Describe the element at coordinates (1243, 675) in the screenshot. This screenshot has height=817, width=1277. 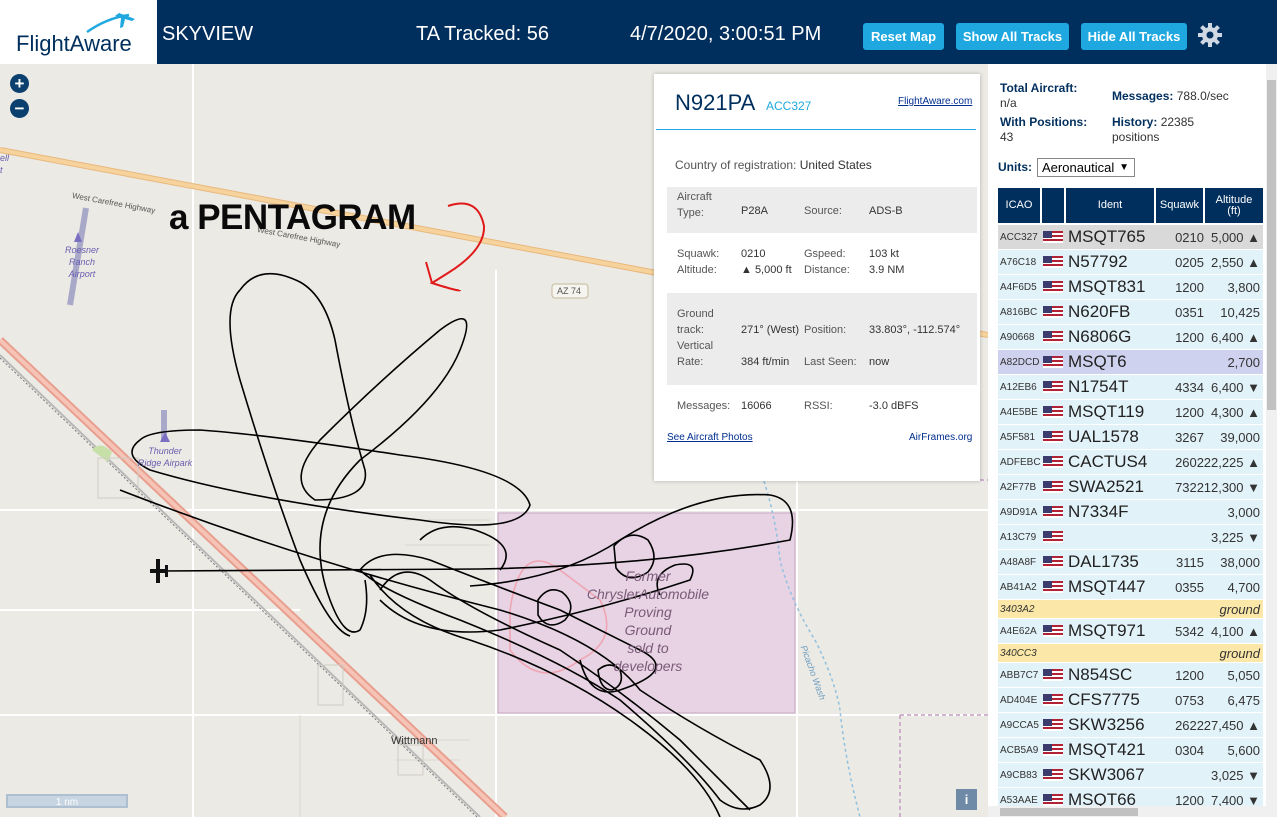
I see `row-altitude: 5,050` at that location.